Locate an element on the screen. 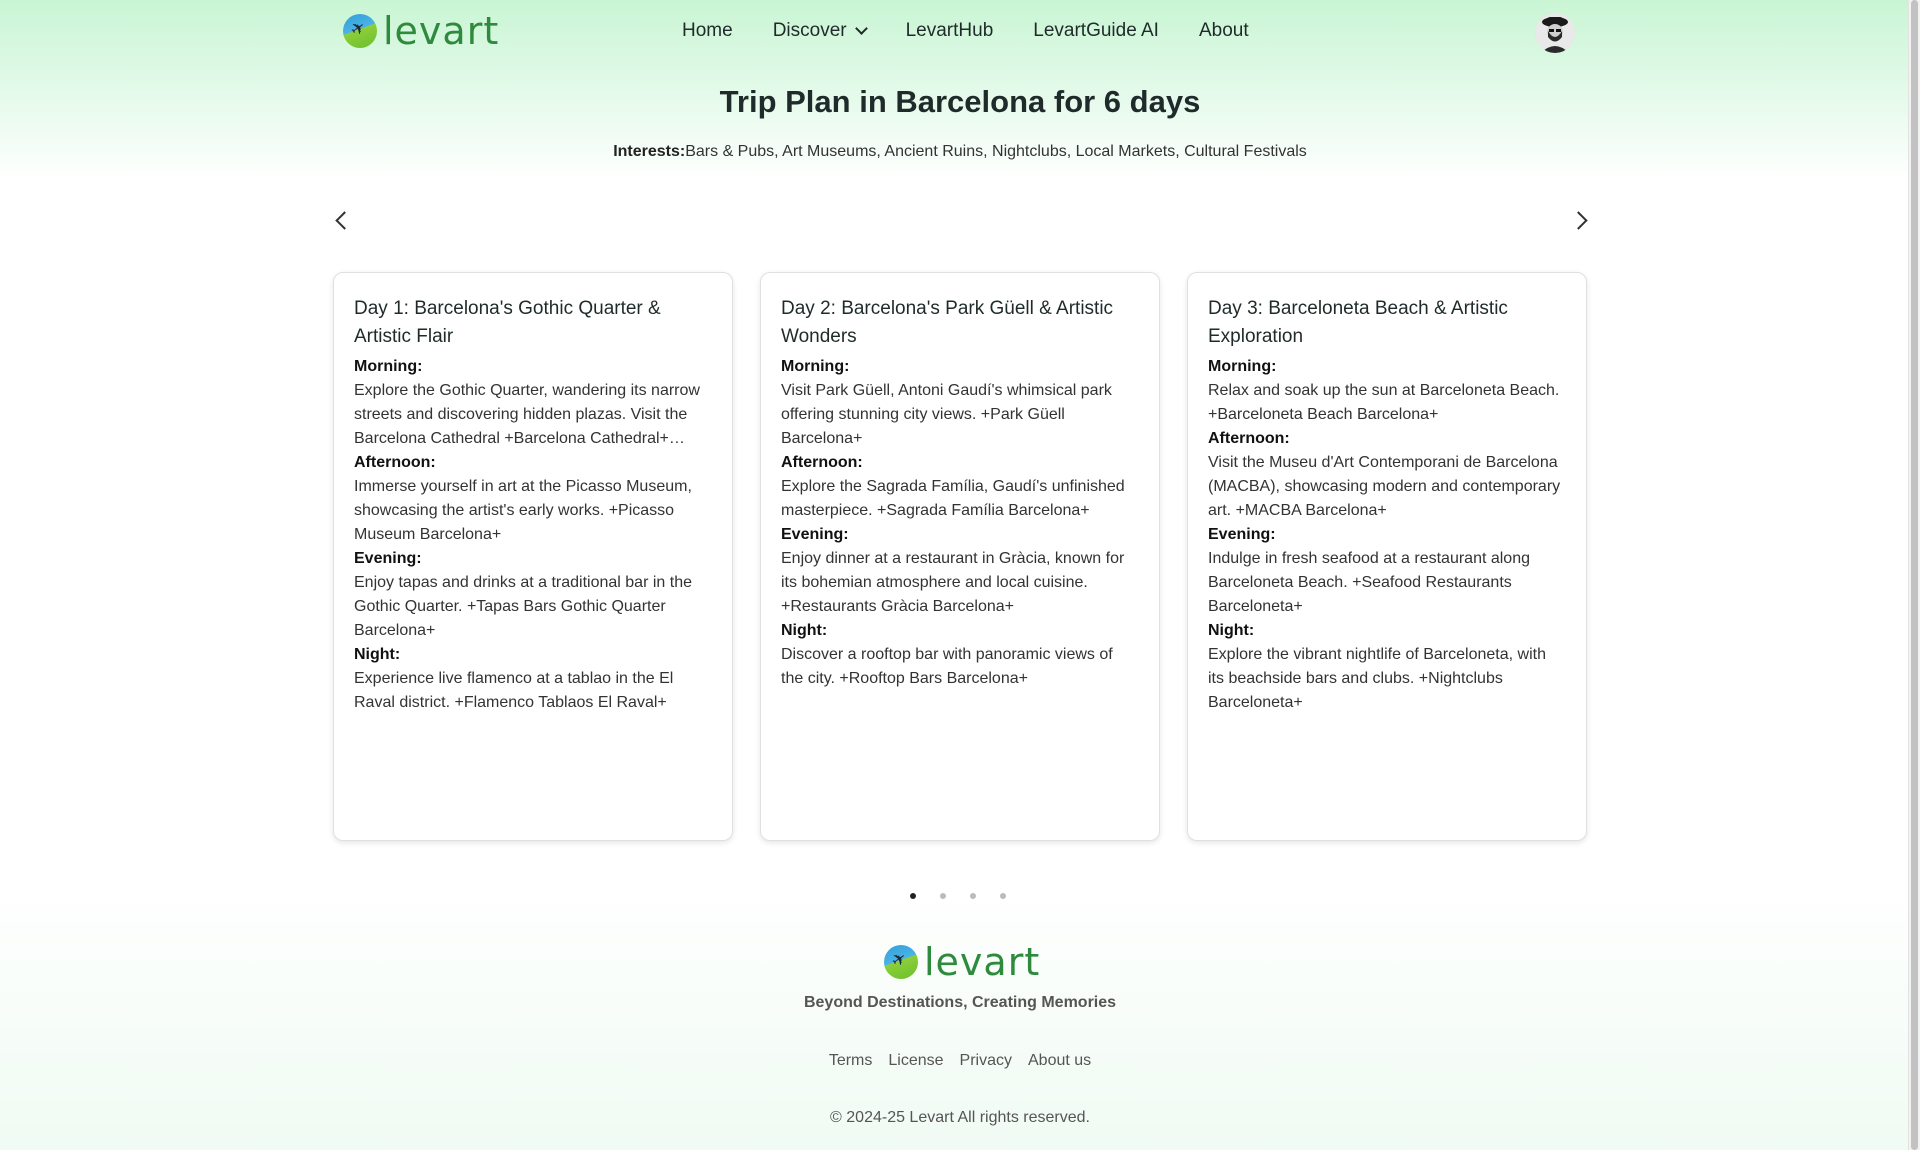 The image size is (1920, 1150). avatar-image is located at coordinates (1555, 33).